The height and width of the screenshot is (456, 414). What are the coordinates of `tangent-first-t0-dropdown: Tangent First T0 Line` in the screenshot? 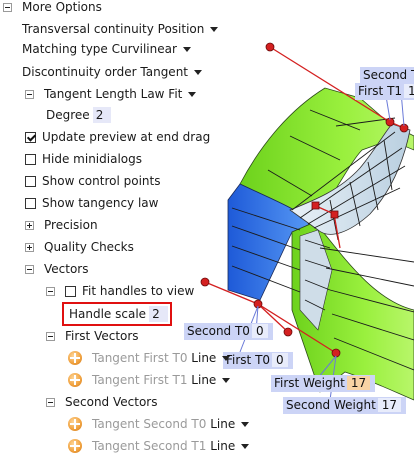 It's located at (149, 358).